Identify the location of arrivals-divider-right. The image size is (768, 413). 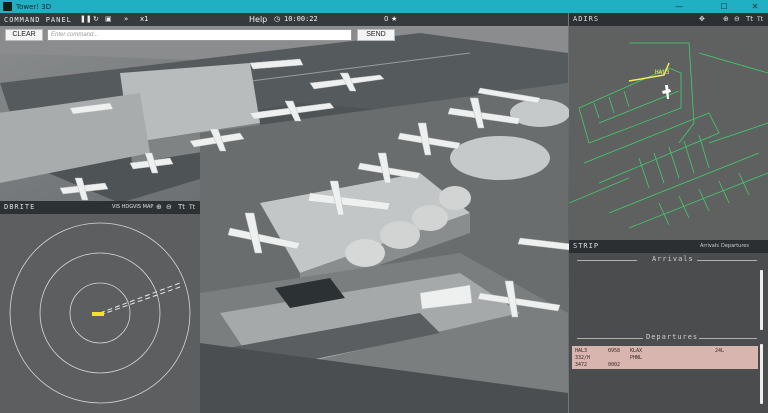
(727, 260).